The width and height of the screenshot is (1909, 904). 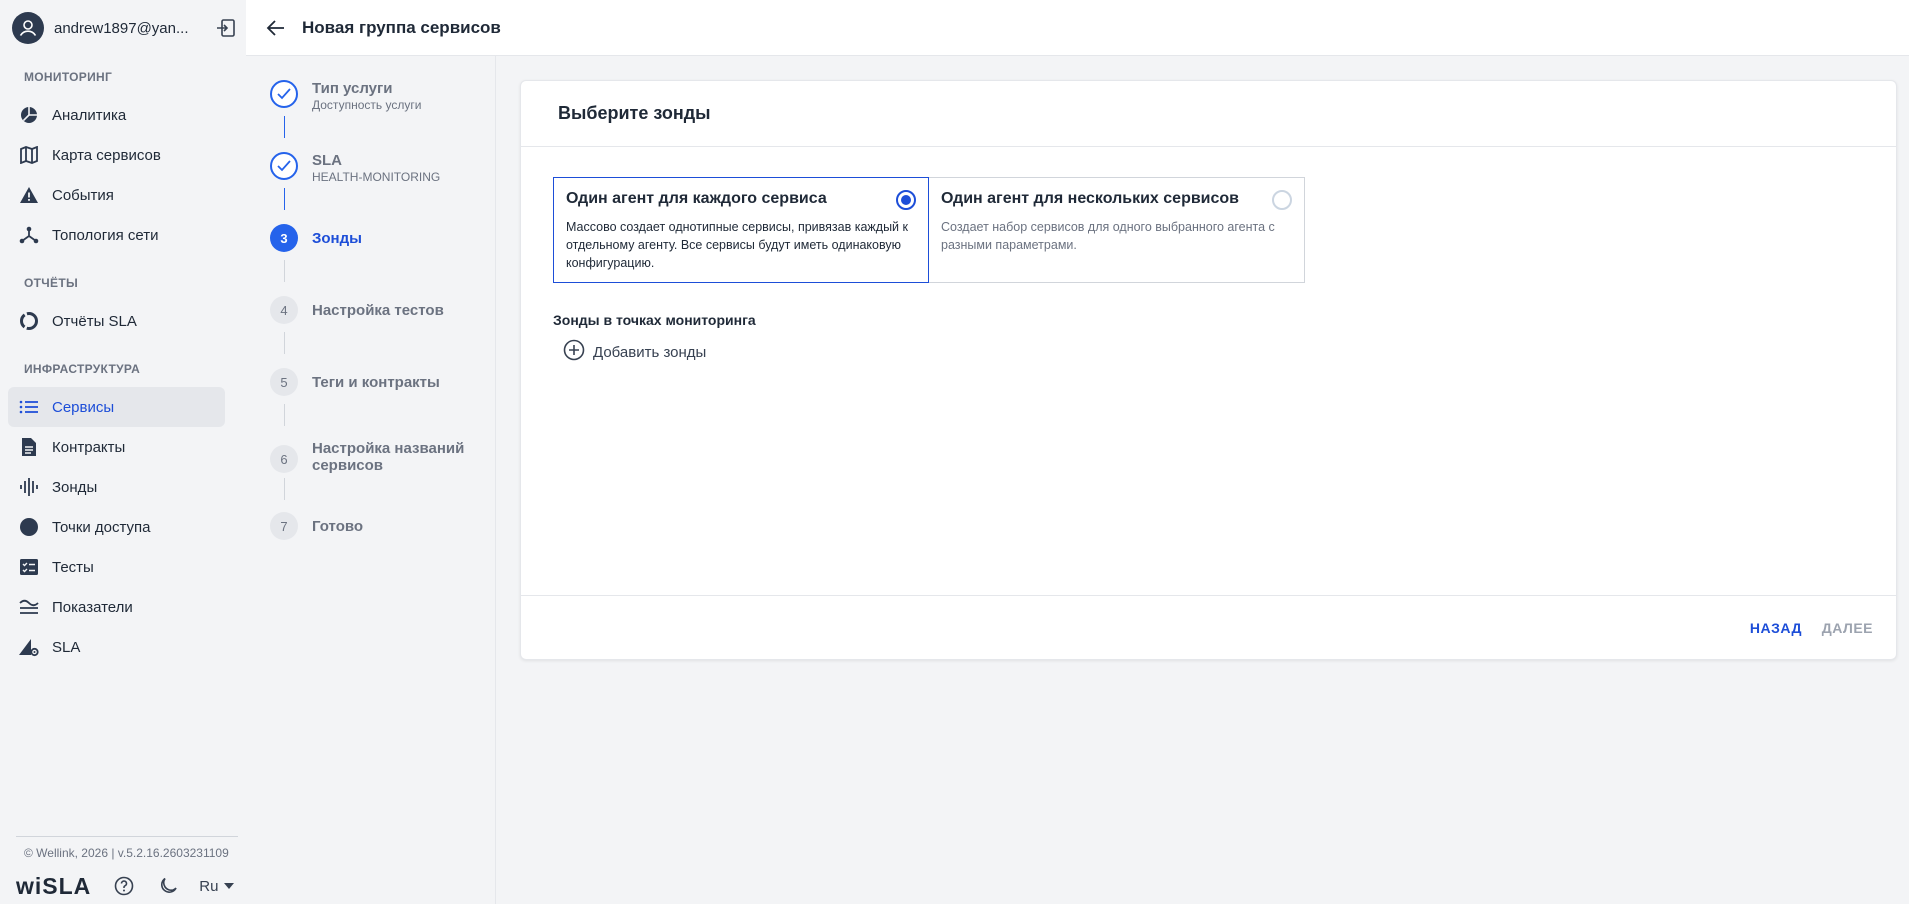 I want to click on sidebar-bottom-bar: wiSLA Ru, so click(x=125, y=886).